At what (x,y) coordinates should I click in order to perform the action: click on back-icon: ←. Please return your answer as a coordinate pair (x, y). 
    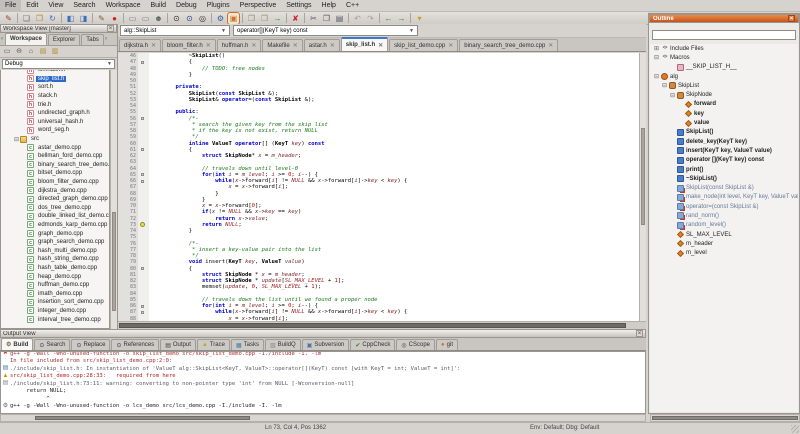
    Looking at the image, I should click on (388, 18).